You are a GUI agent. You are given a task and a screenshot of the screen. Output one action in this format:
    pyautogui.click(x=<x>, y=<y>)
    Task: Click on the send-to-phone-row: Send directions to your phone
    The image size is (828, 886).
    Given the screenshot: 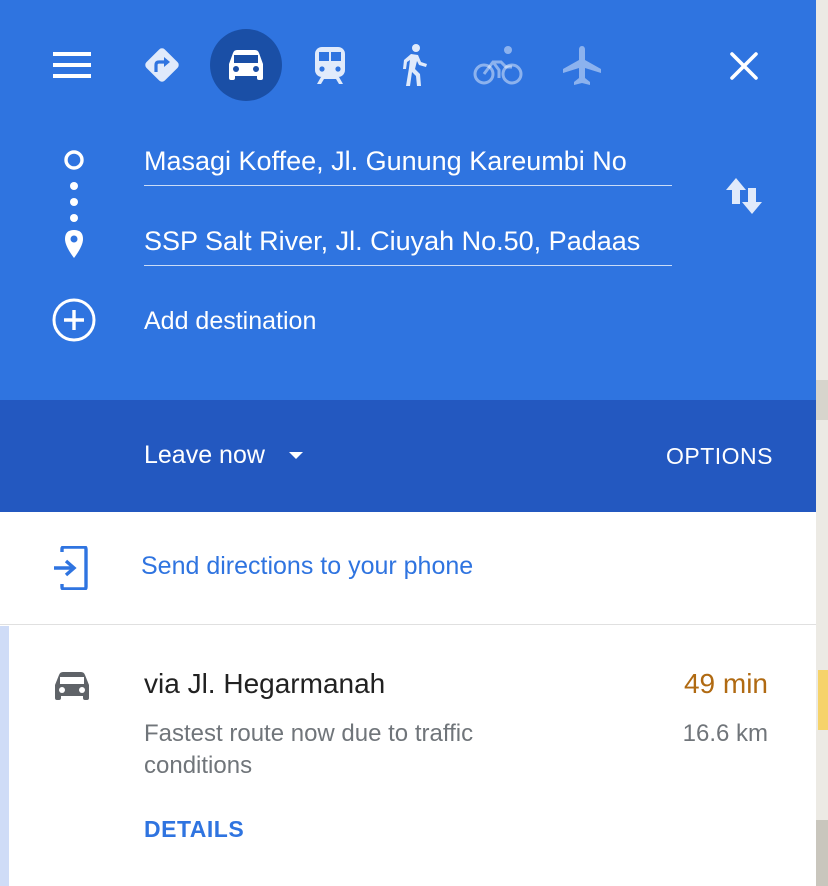 What is the action you would take?
    pyautogui.click(x=408, y=568)
    